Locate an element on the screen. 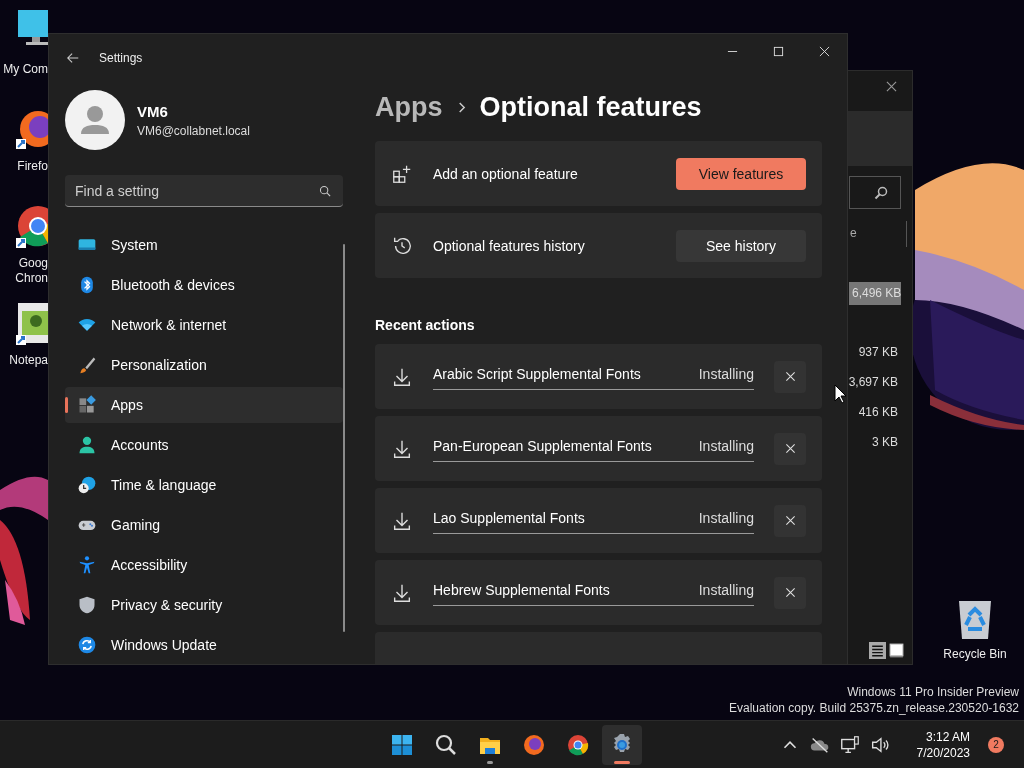 This screenshot has height=768, width=1024. nav-item: Accounts is located at coordinates (204, 445).